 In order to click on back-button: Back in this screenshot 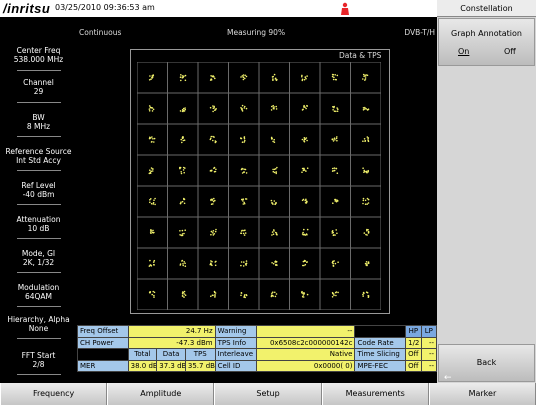, I will do `click(486, 363)`.